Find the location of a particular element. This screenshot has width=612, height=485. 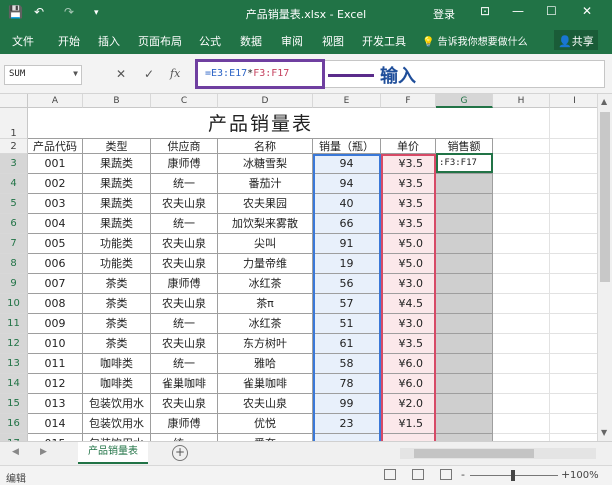

tab-review: 审阅 is located at coordinates (292, 41).